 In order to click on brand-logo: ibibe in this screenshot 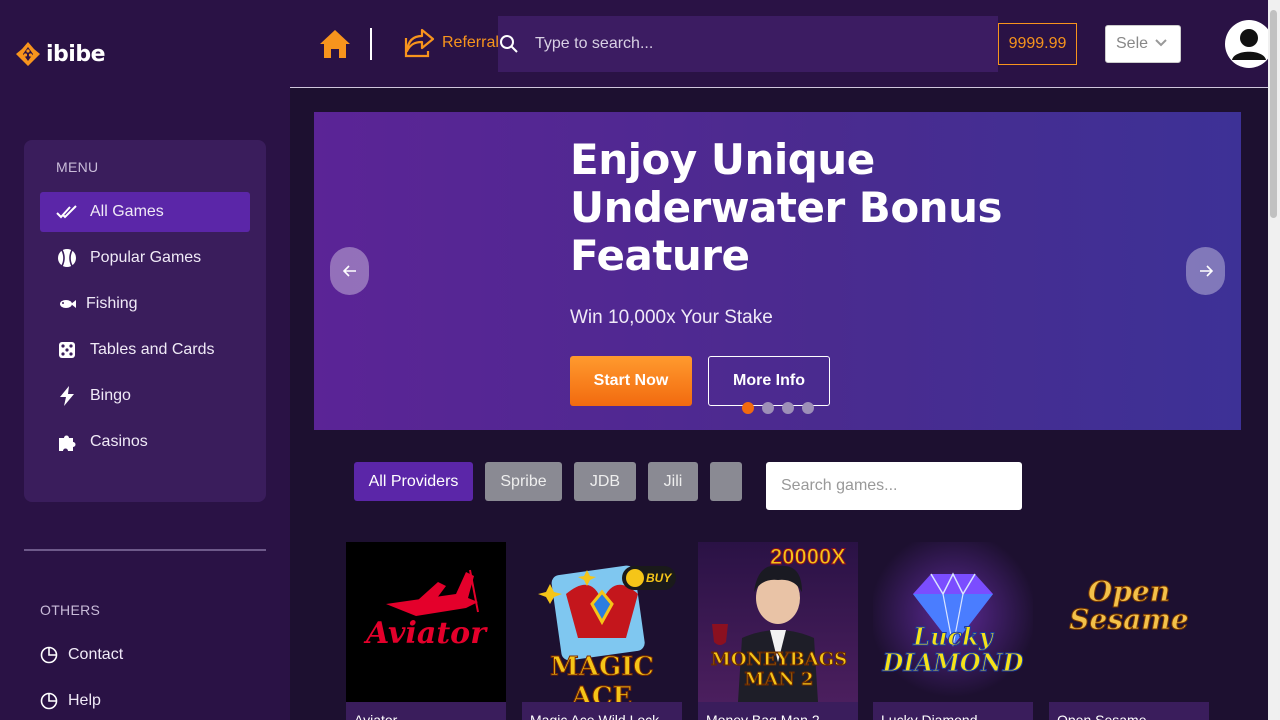, I will do `click(60, 54)`.